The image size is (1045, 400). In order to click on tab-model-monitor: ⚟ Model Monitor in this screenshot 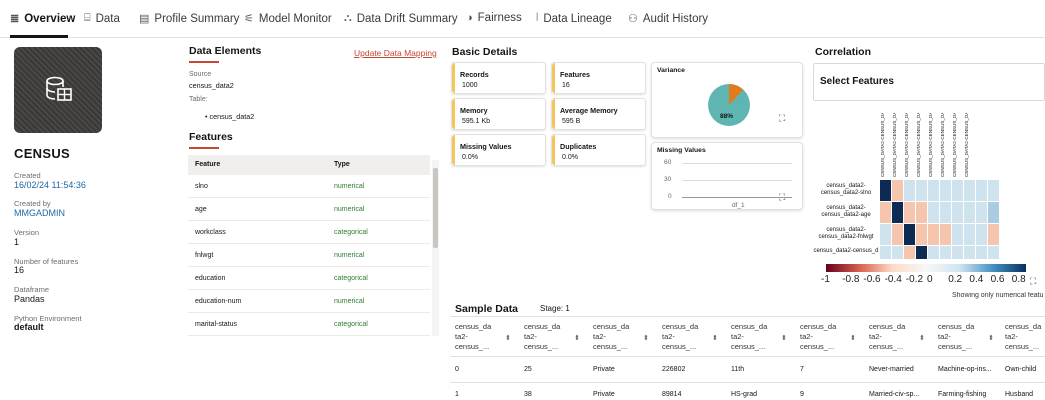, I will do `click(288, 19)`.